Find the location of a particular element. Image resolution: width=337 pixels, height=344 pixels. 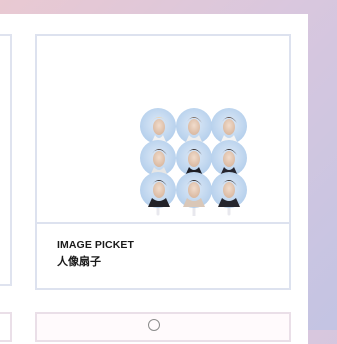

previous-product-card is located at coordinates (6, 160).